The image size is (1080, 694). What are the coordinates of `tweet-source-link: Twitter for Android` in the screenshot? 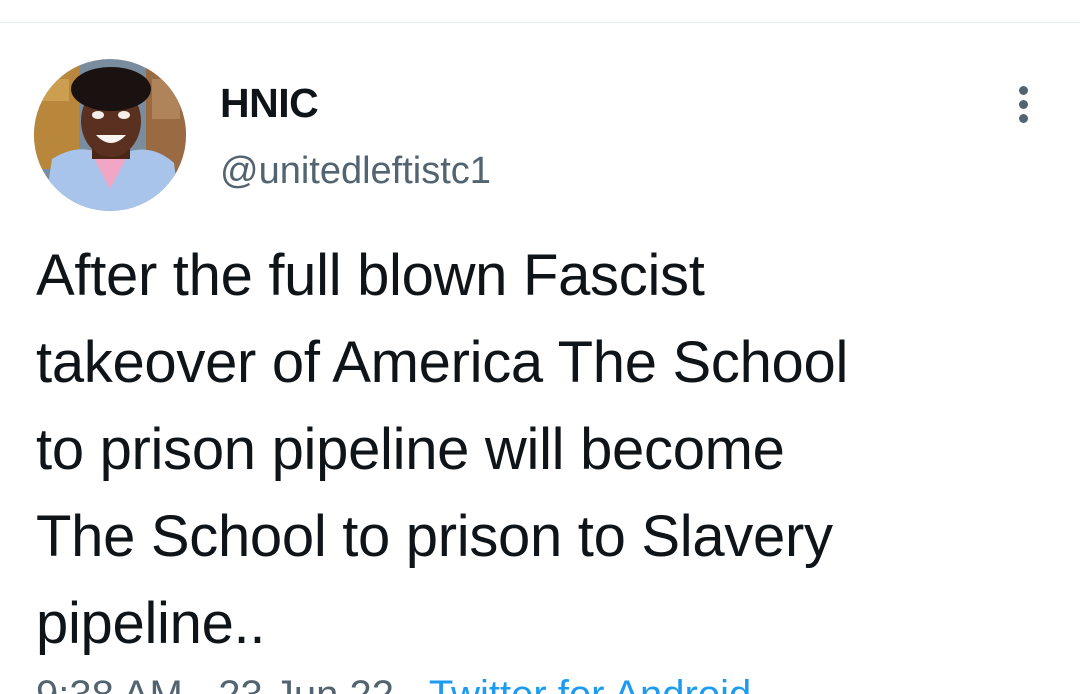 It's located at (590, 683).